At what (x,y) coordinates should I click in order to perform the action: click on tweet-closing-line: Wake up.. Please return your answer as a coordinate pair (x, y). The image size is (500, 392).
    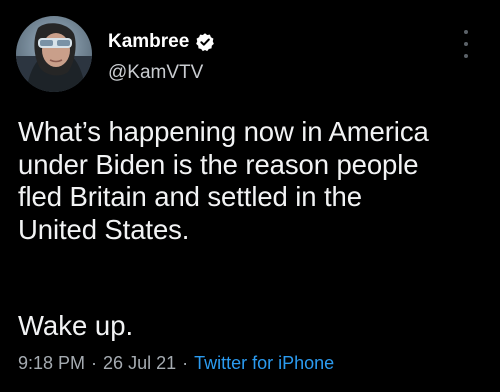
    Looking at the image, I should click on (76, 325).